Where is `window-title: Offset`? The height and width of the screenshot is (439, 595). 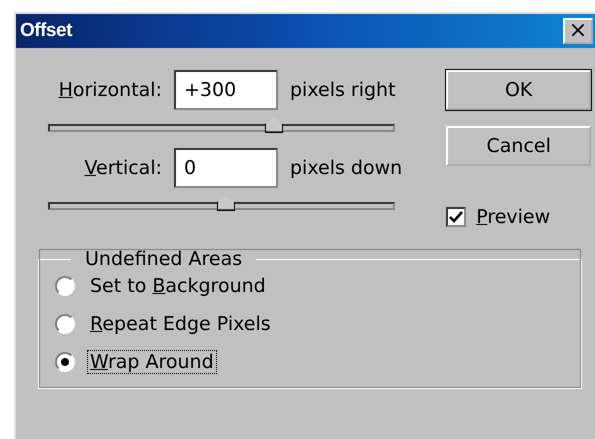
window-title: Offset is located at coordinates (46, 31).